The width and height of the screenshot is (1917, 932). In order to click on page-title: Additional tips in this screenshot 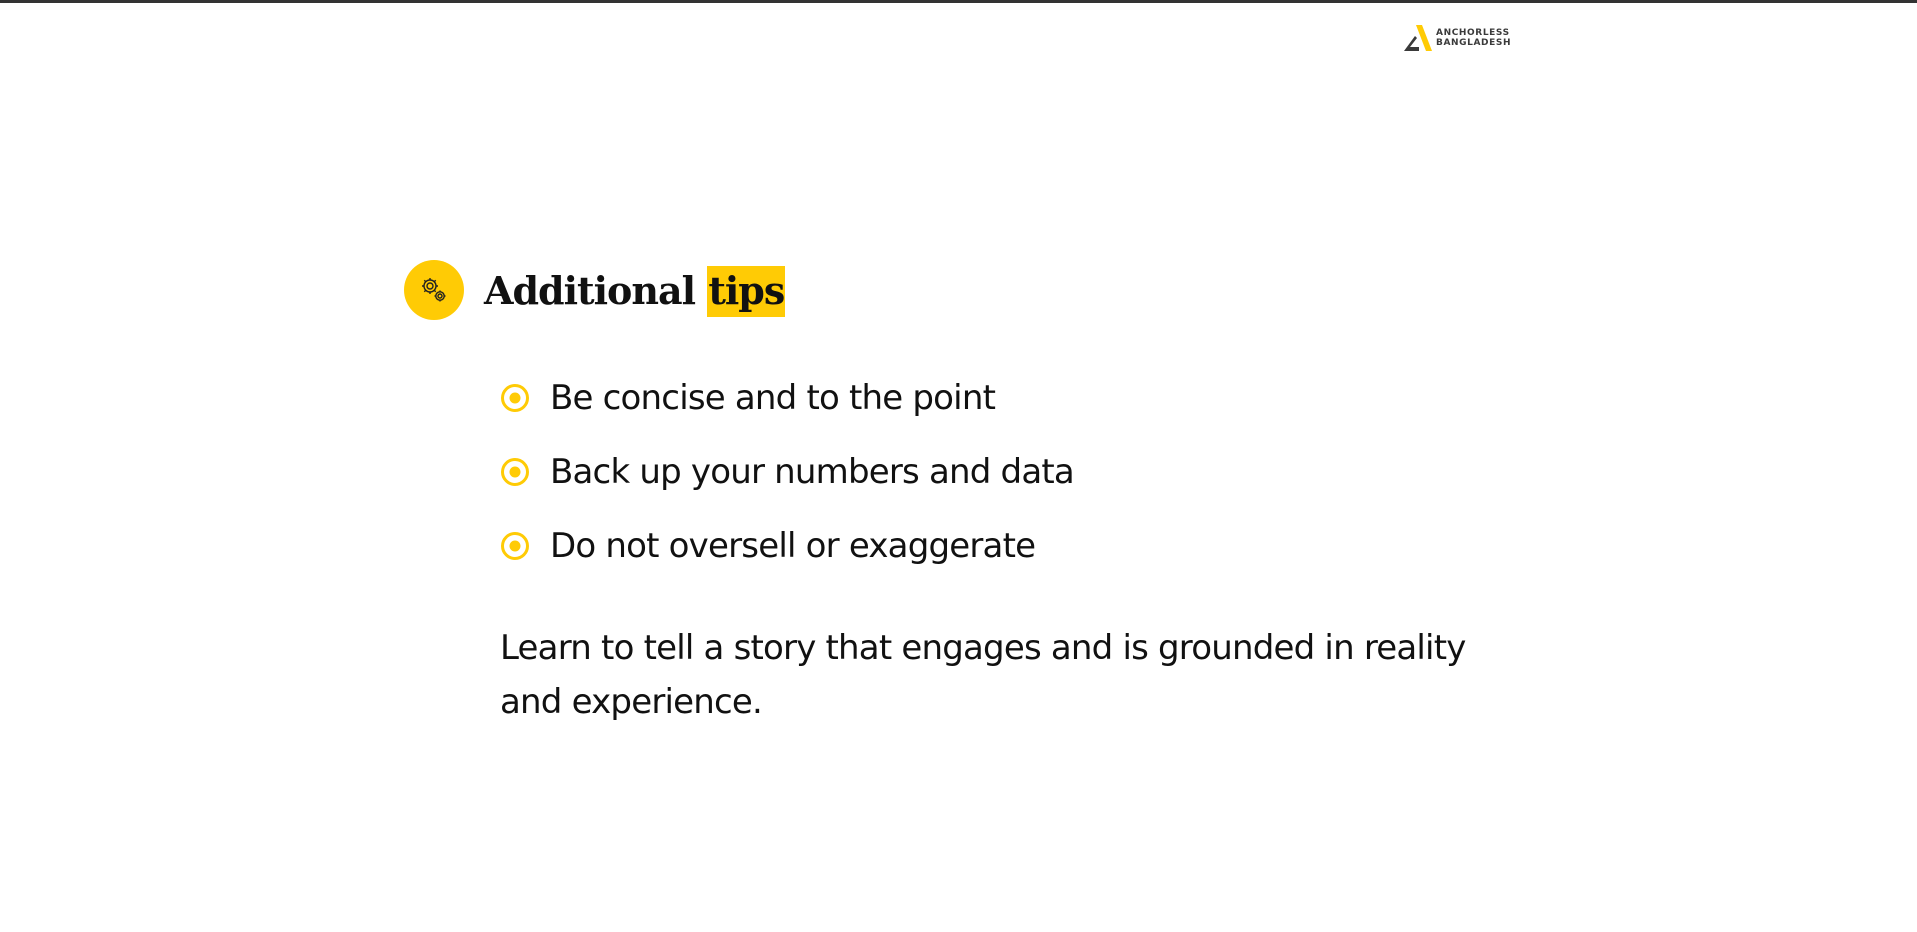, I will do `click(635, 291)`.